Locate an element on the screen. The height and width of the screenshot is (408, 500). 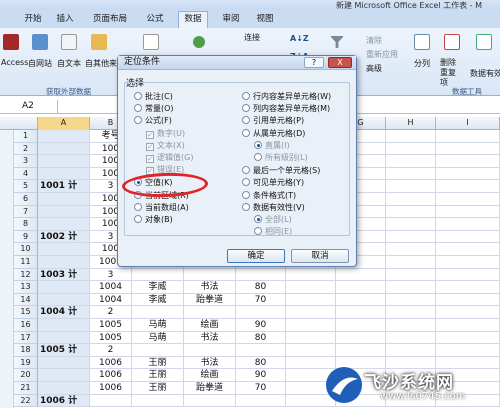
option-all-levels: 所有级别(L) is located at coordinates (281, 158).